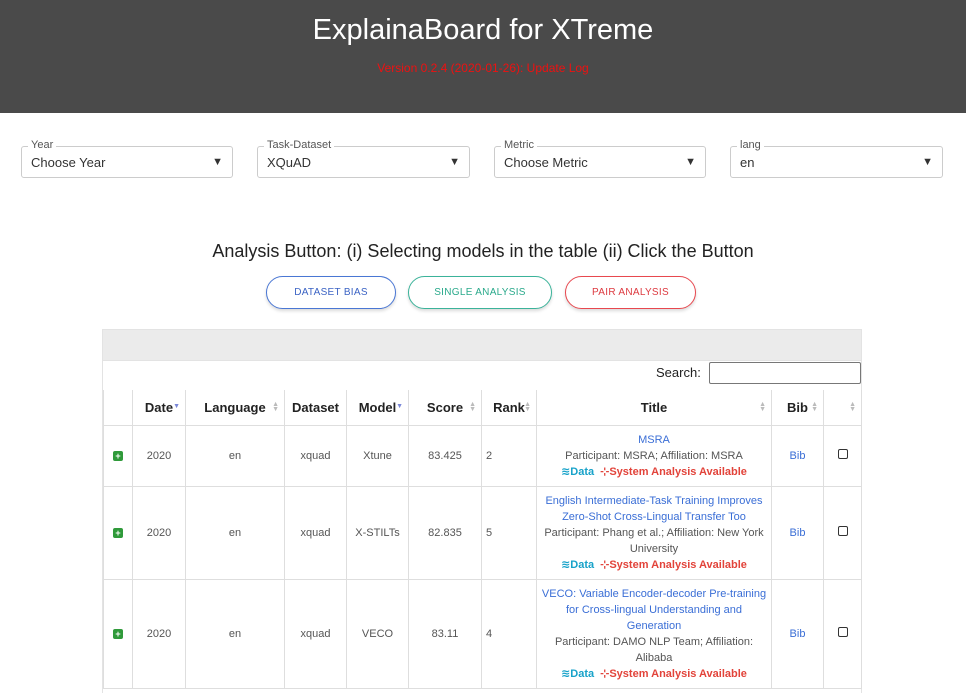  I want to click on title-header-label: Title, so click(654, 407).